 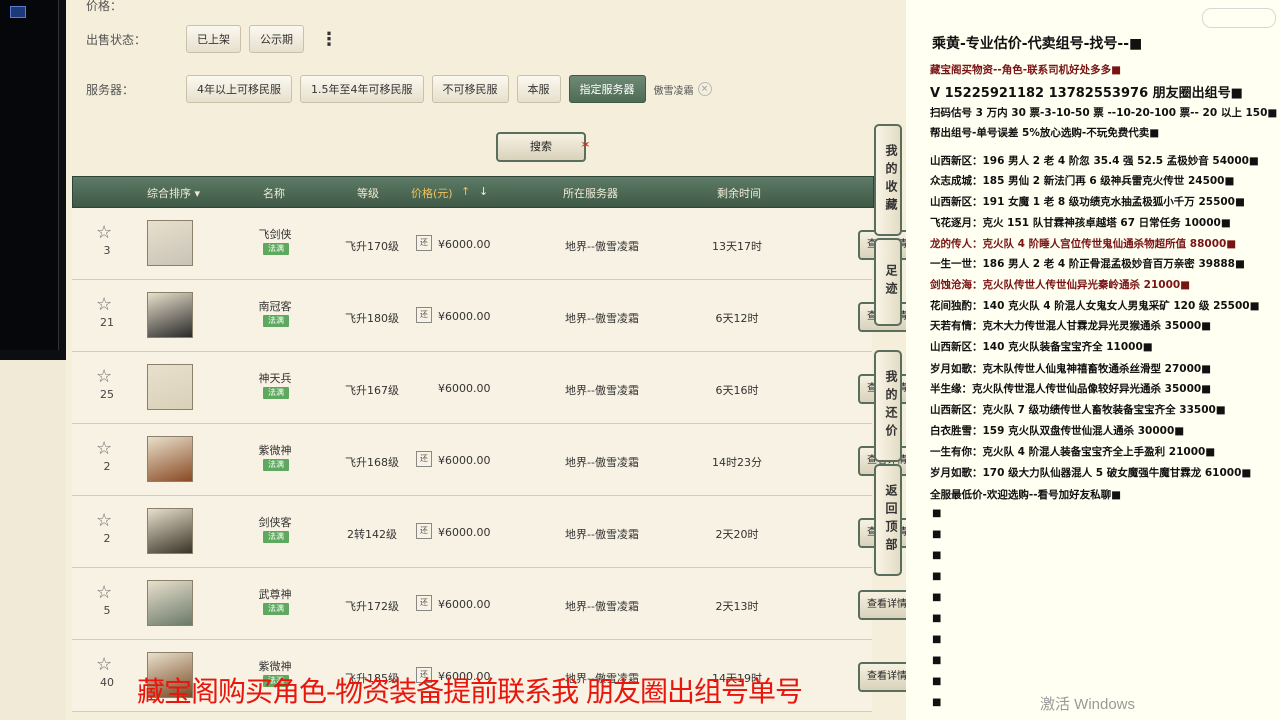 I want to click on table-row: ☆2紫微神法满飞升168级还¥6000.00地界--傲雪凌霜14时23分查看详情, so click(x=494, y=460).